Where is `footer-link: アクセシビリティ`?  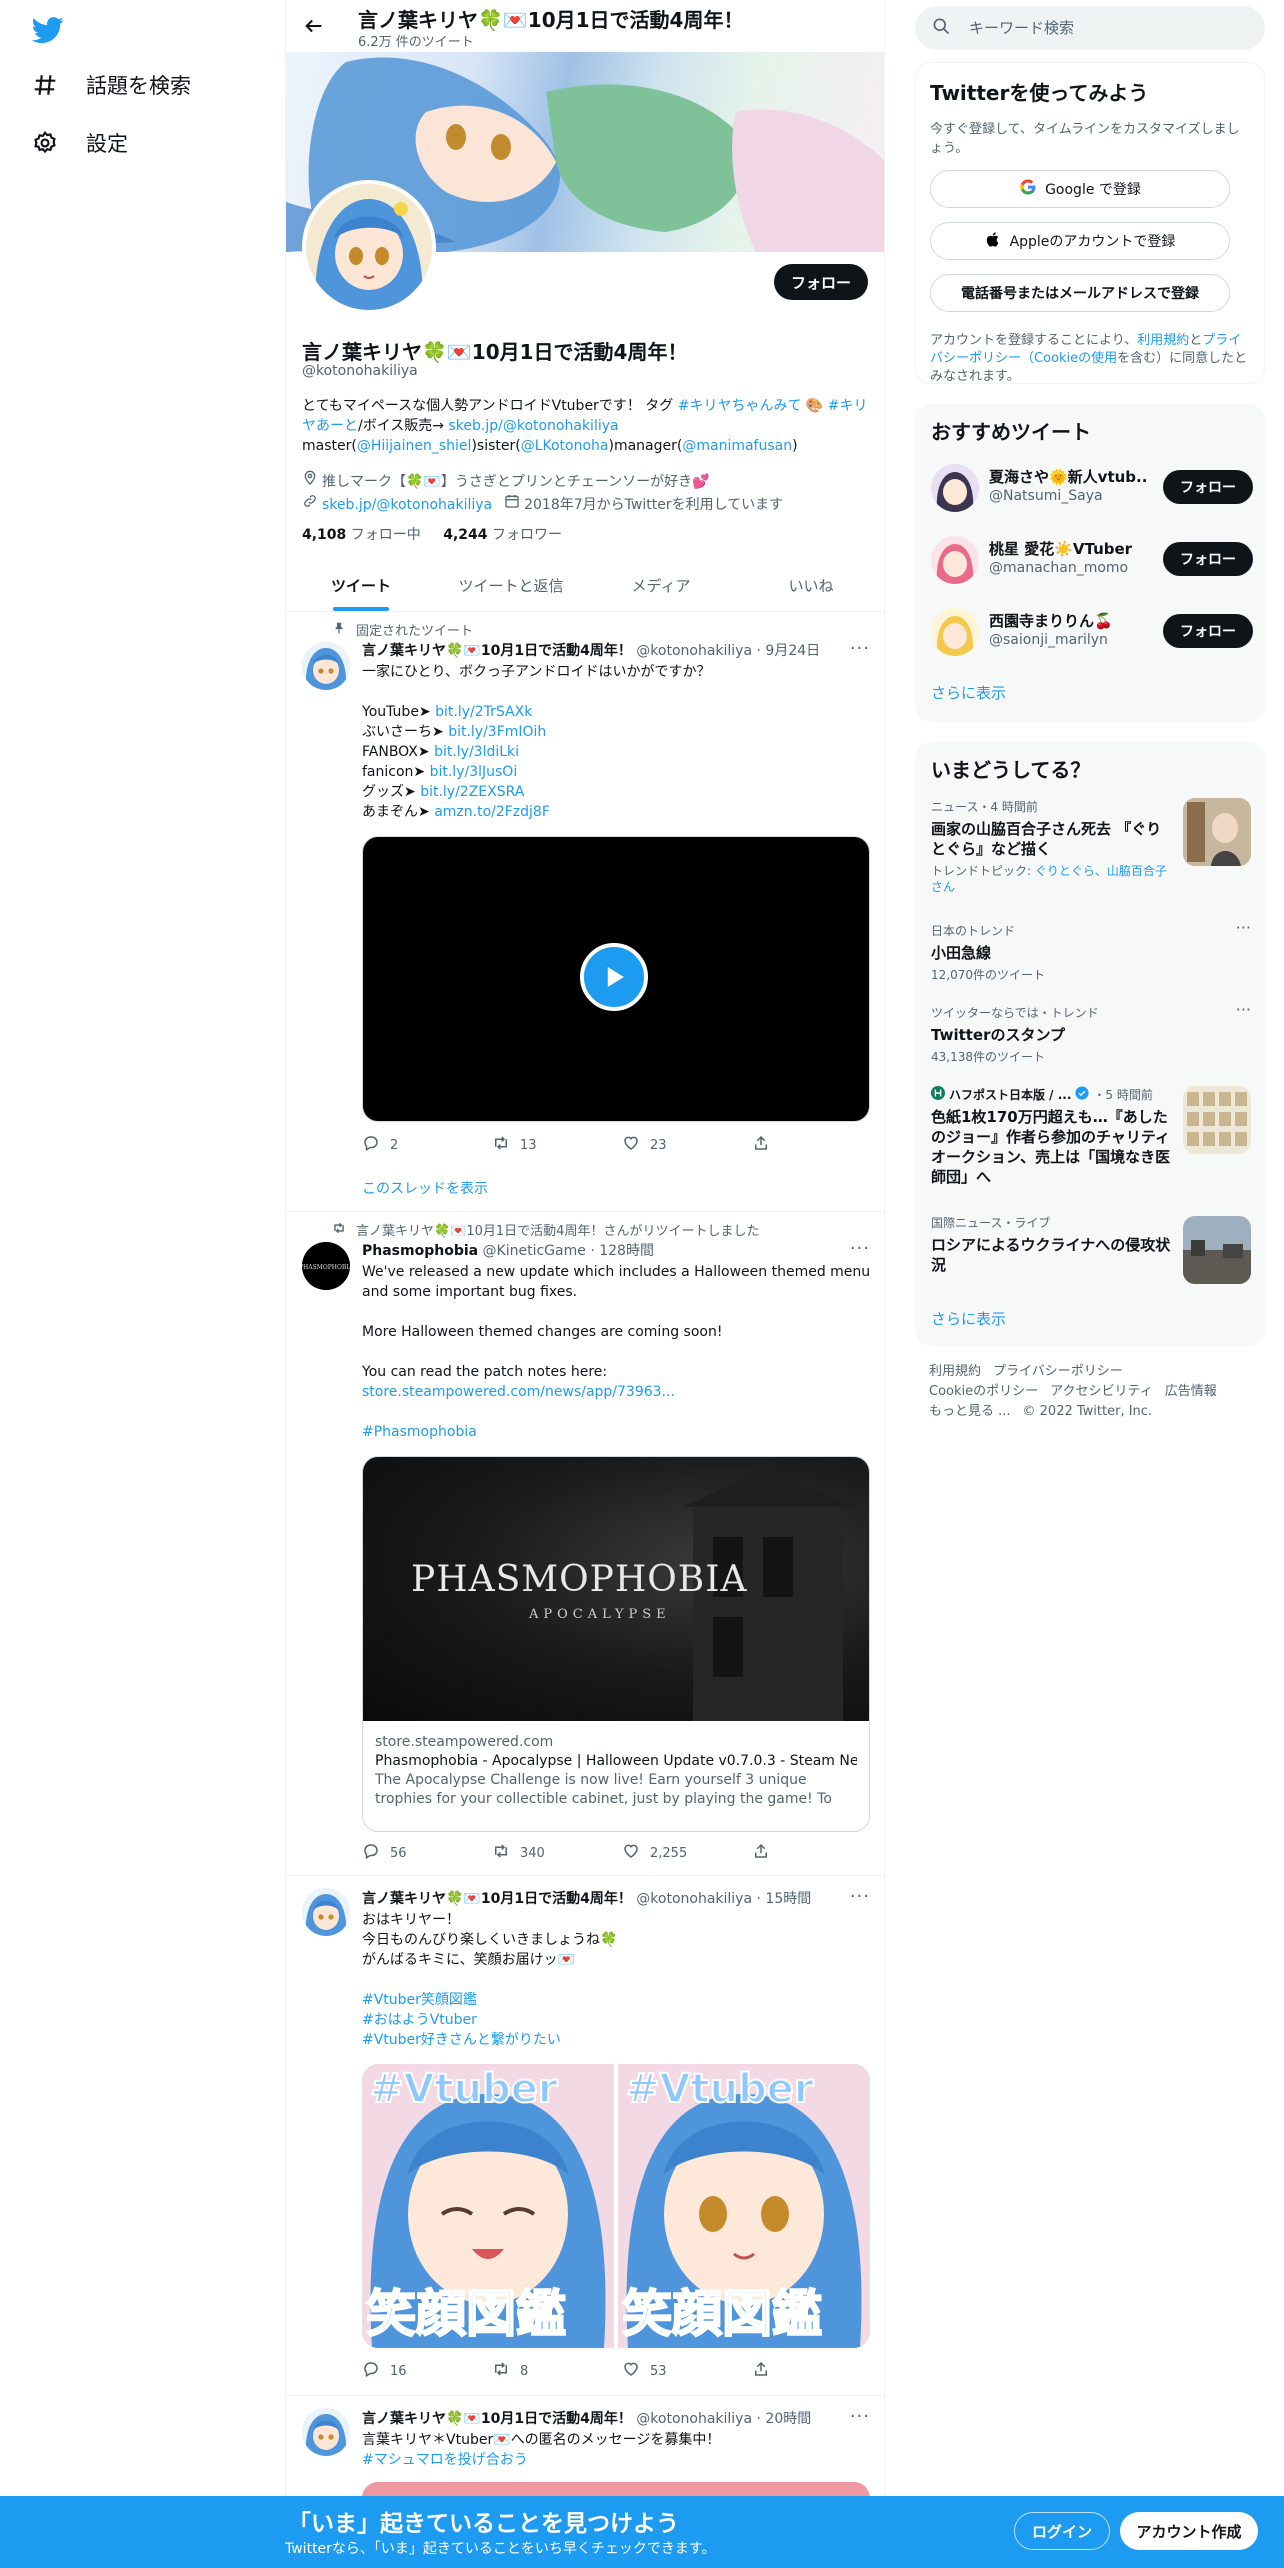 footer-link: アクセシビリティ is located at coordinates (1101, 1391).